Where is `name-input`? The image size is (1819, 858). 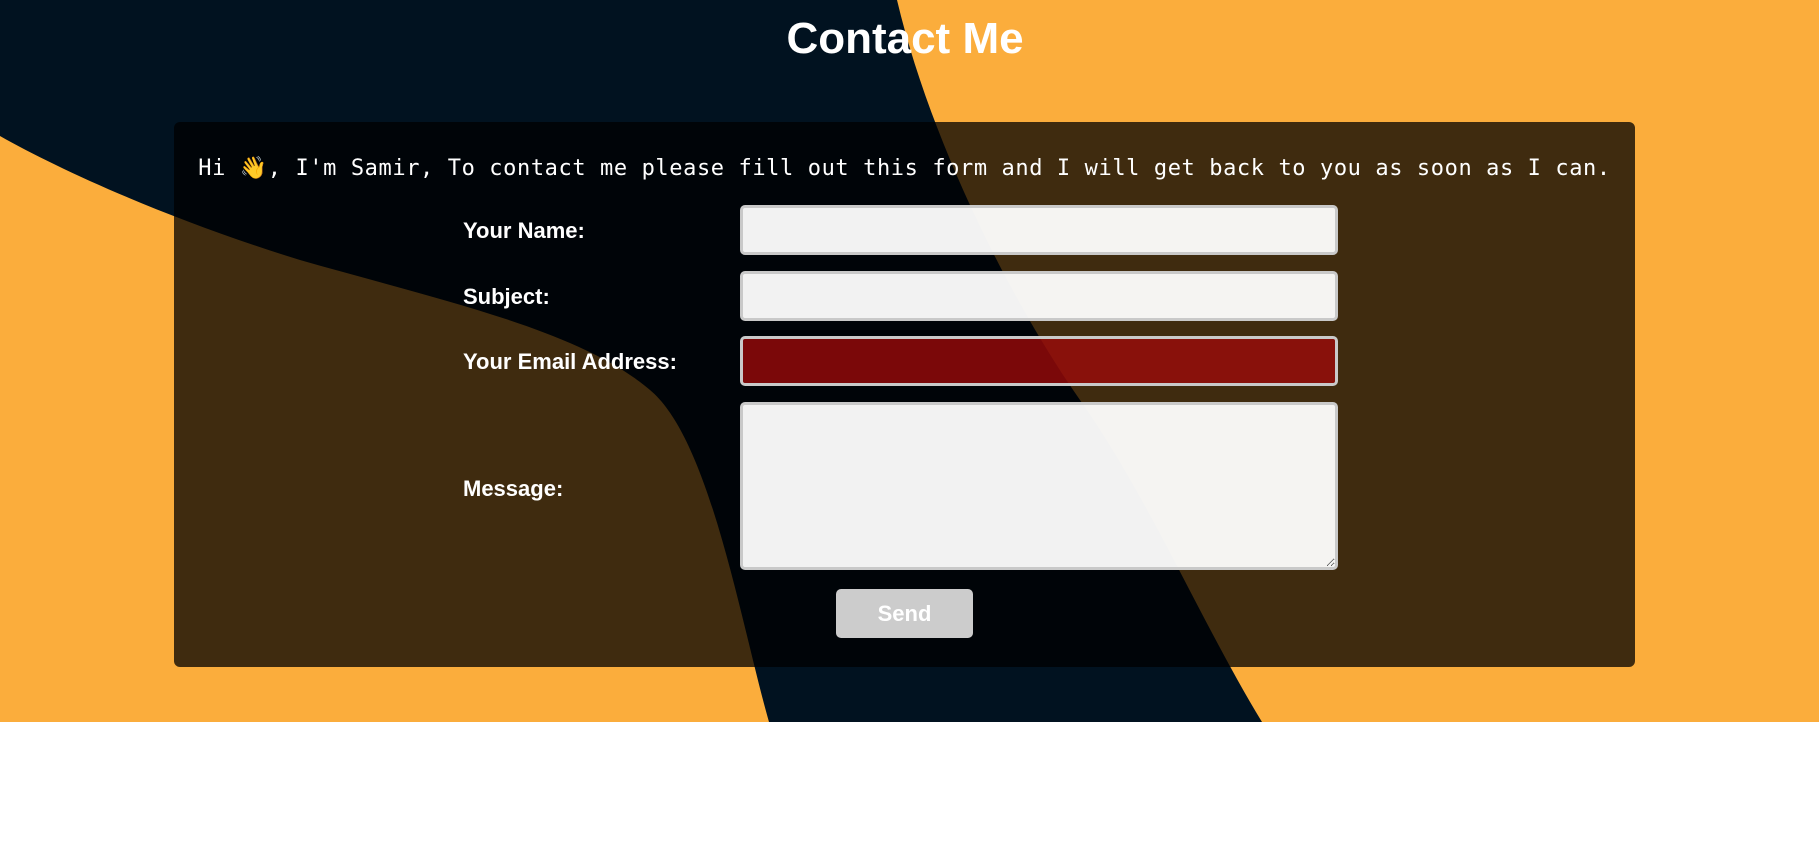 name-input is located at coordinates (1039, 230).